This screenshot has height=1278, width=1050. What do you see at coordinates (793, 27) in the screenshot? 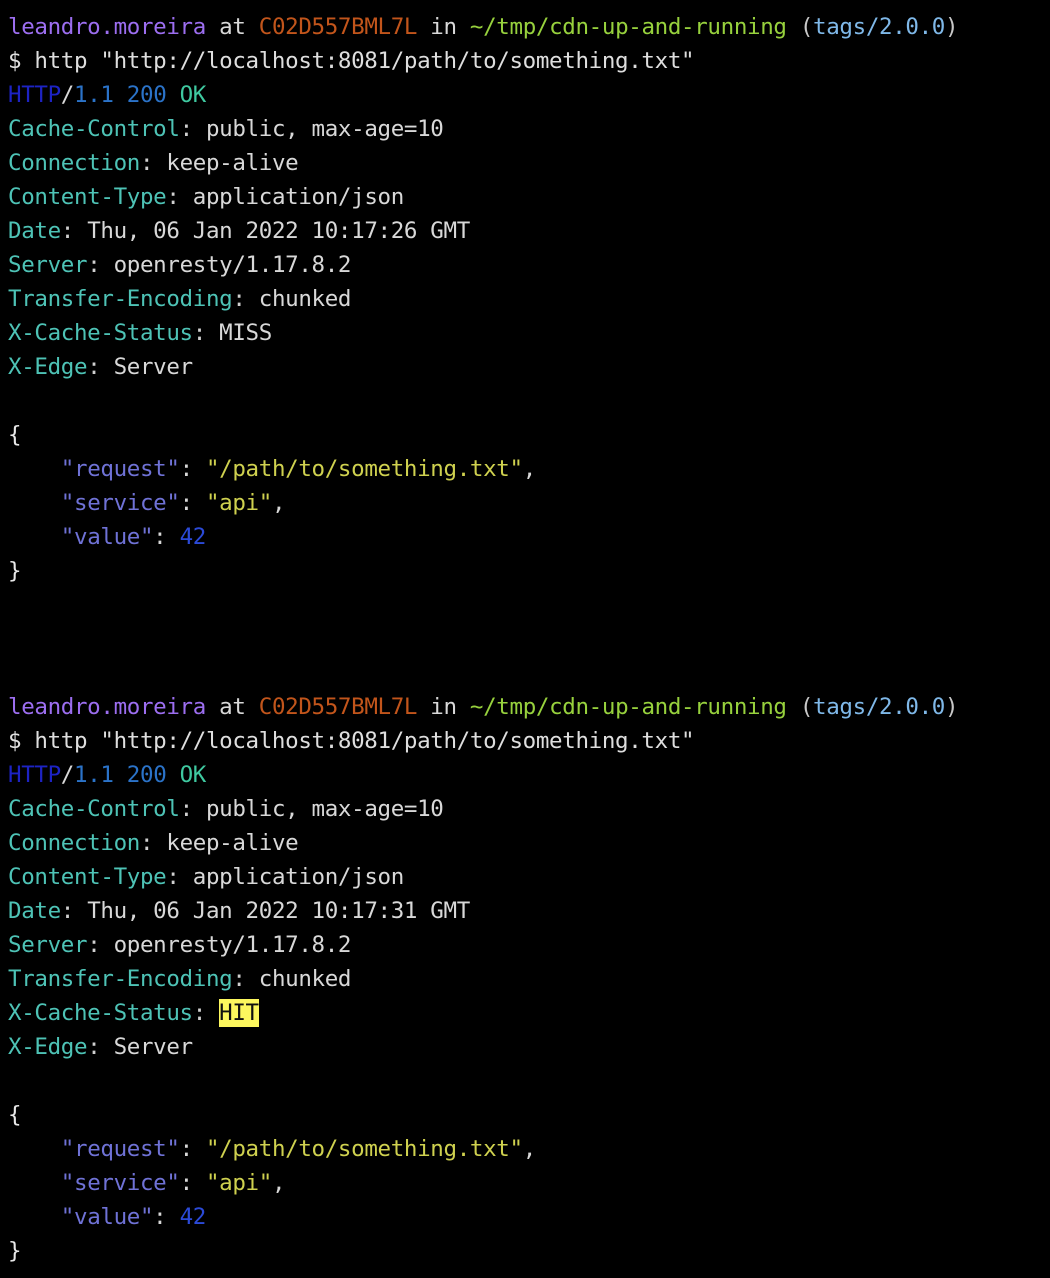
I see `prompt-spacer` at bounding box center [793, 27].